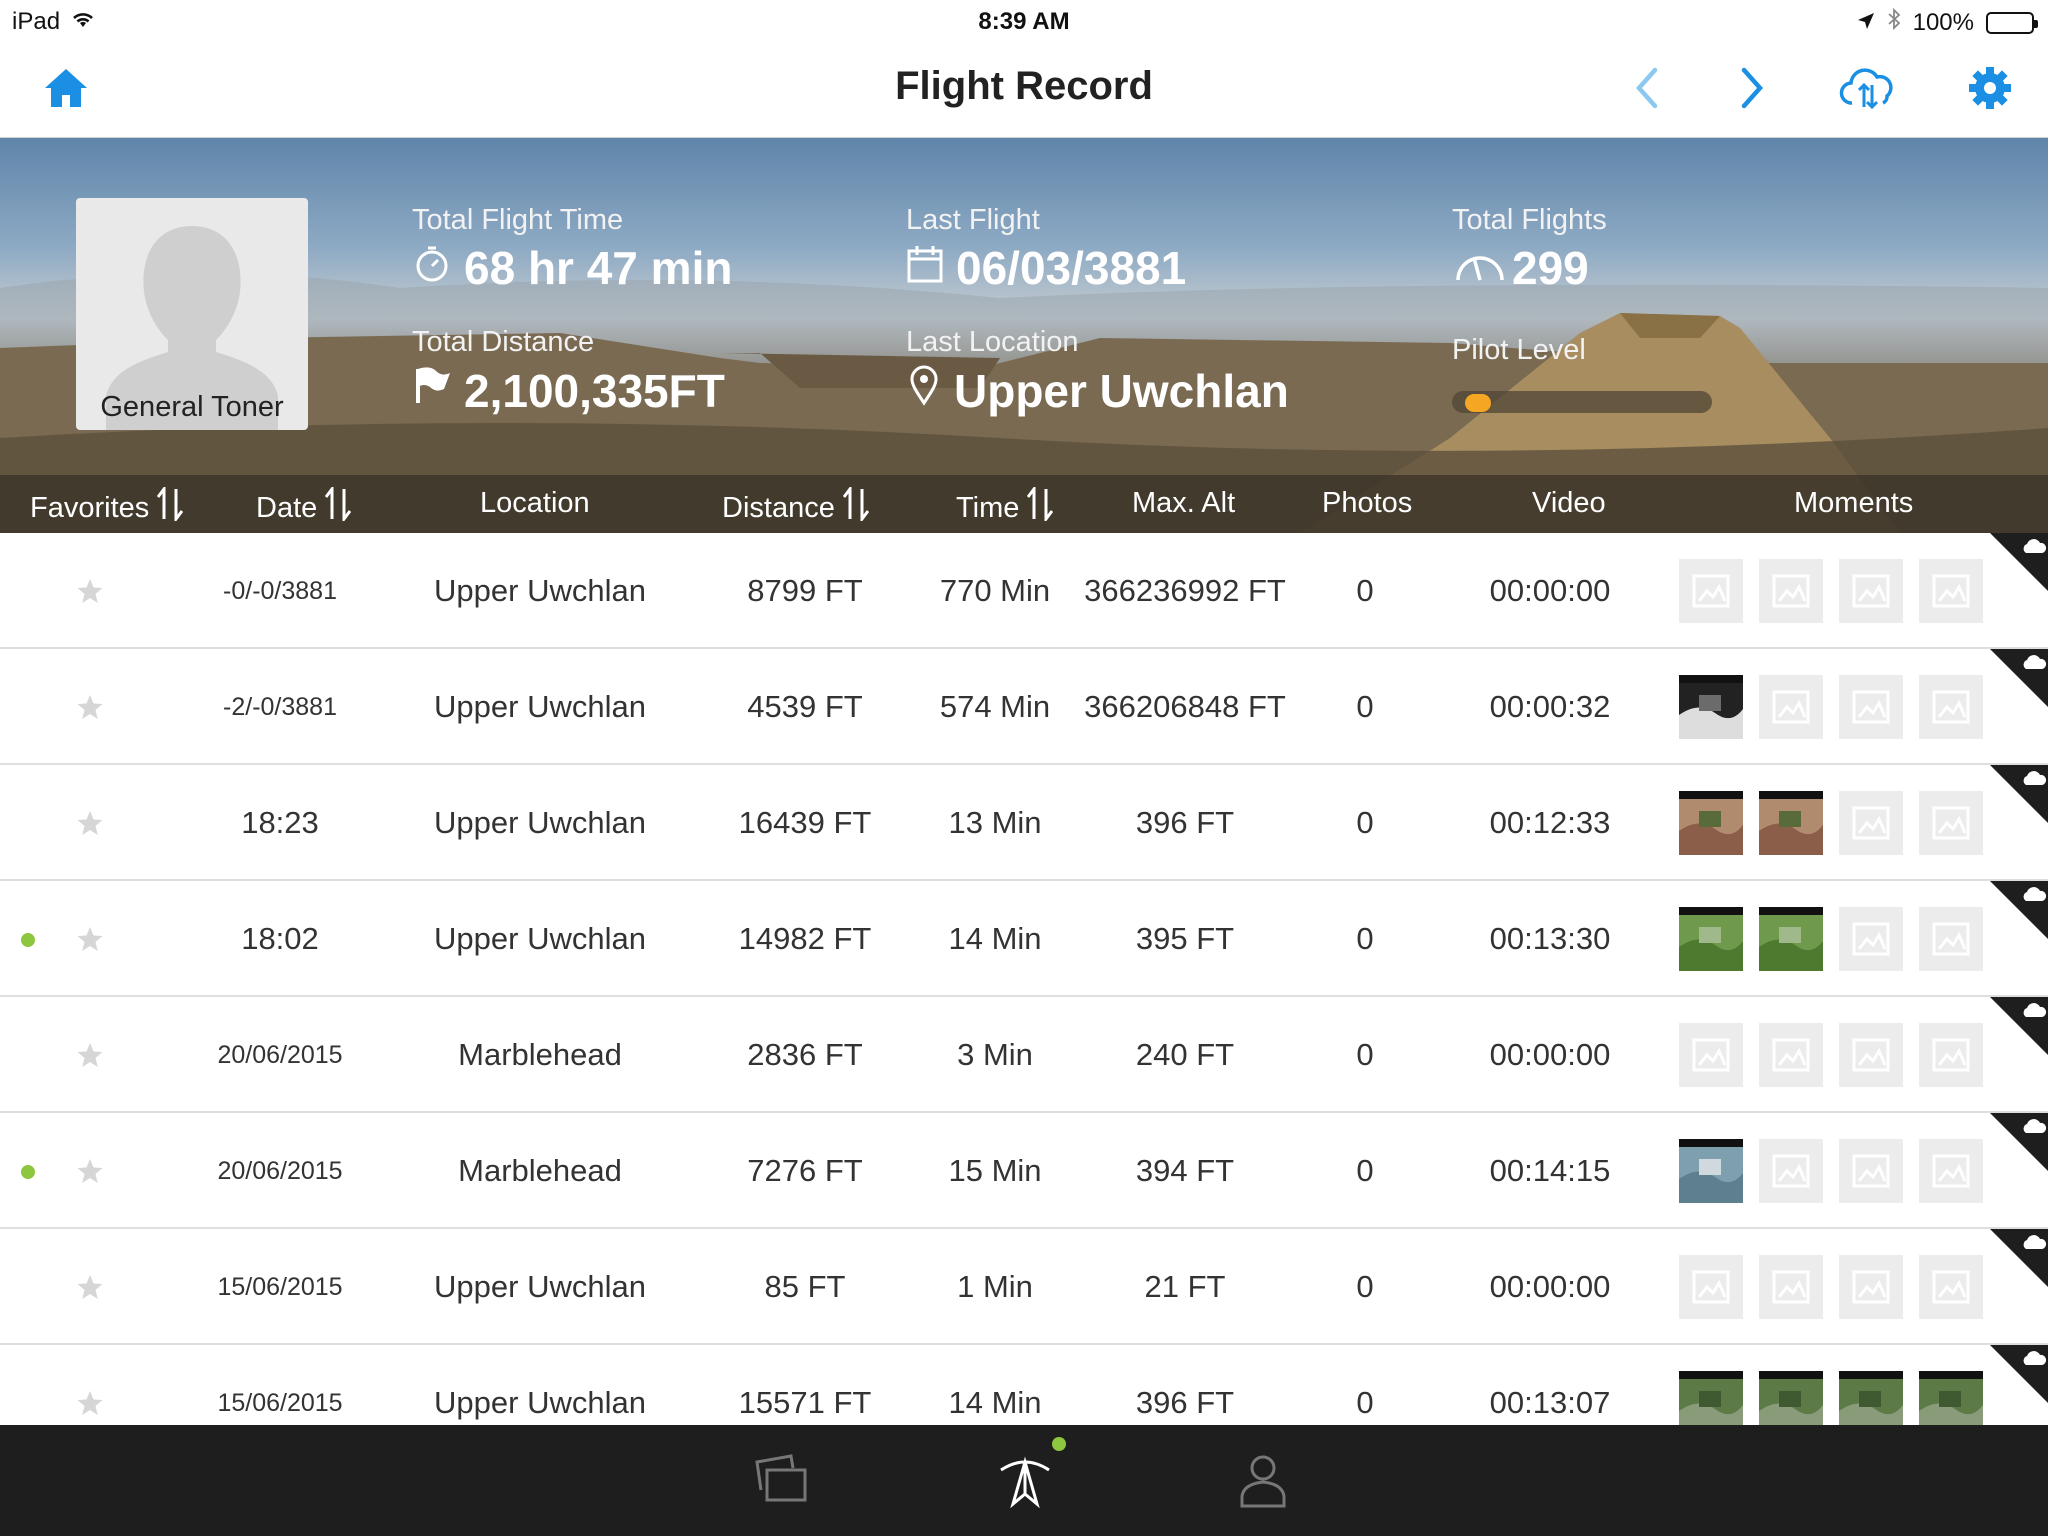 The width and height of the screenshot is (2048, 1536). I want to click on row-video: 00:14:15, so click(1550, 1170).